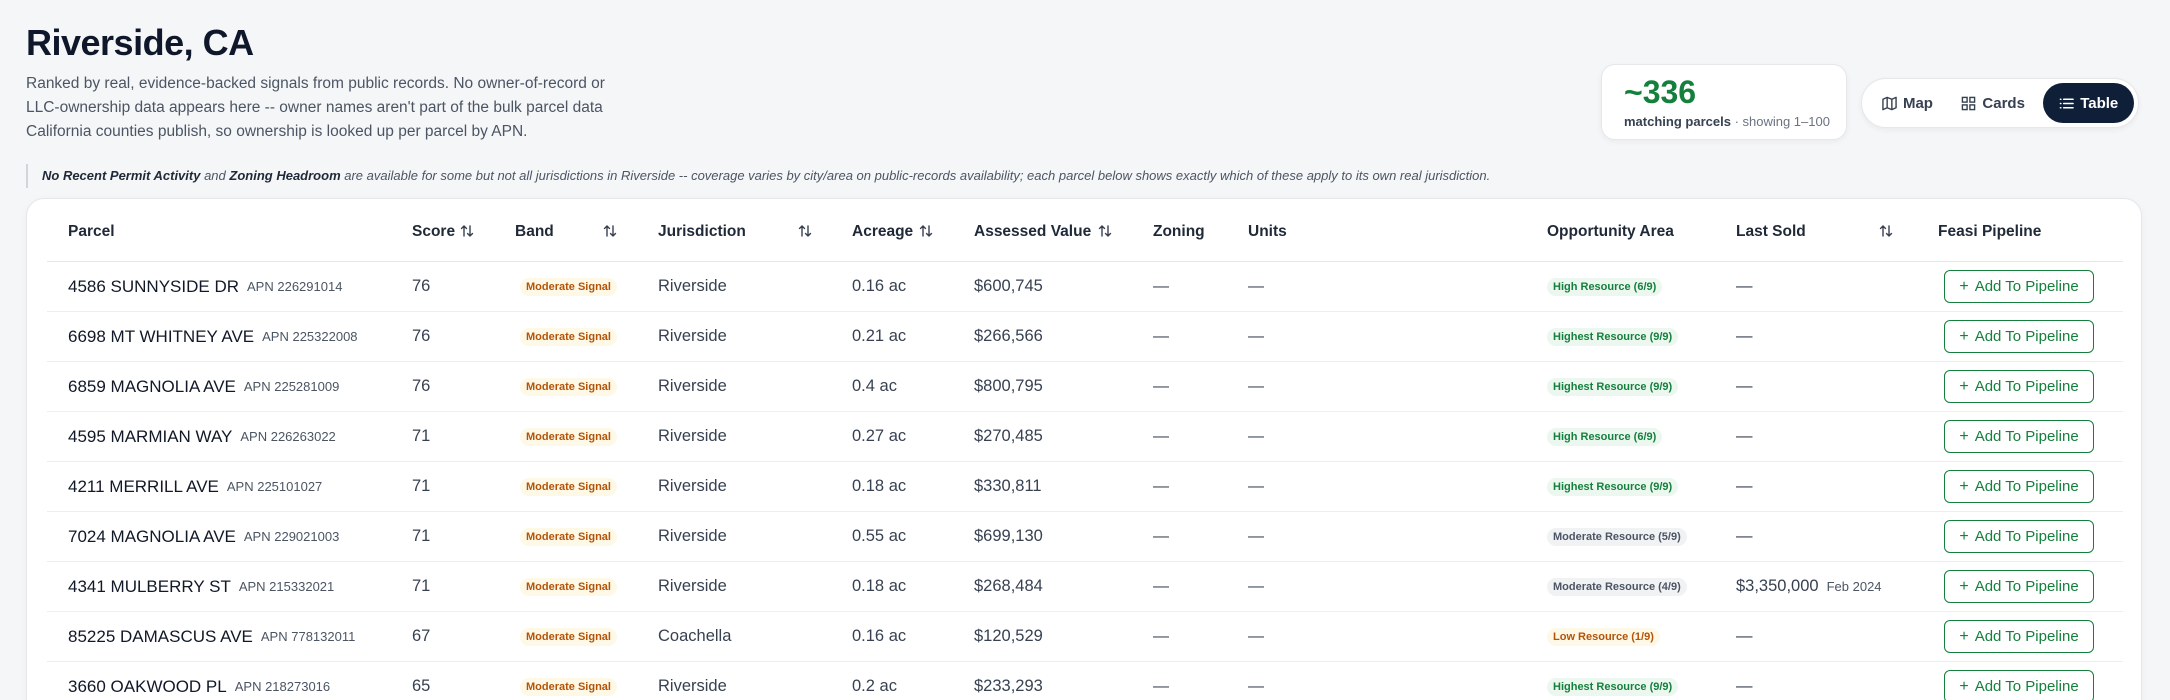  Describe the element at coordinates (160, 637) in the screenshot. I see `parcel-address: 85225 DAMASCUS AVE` at that location.